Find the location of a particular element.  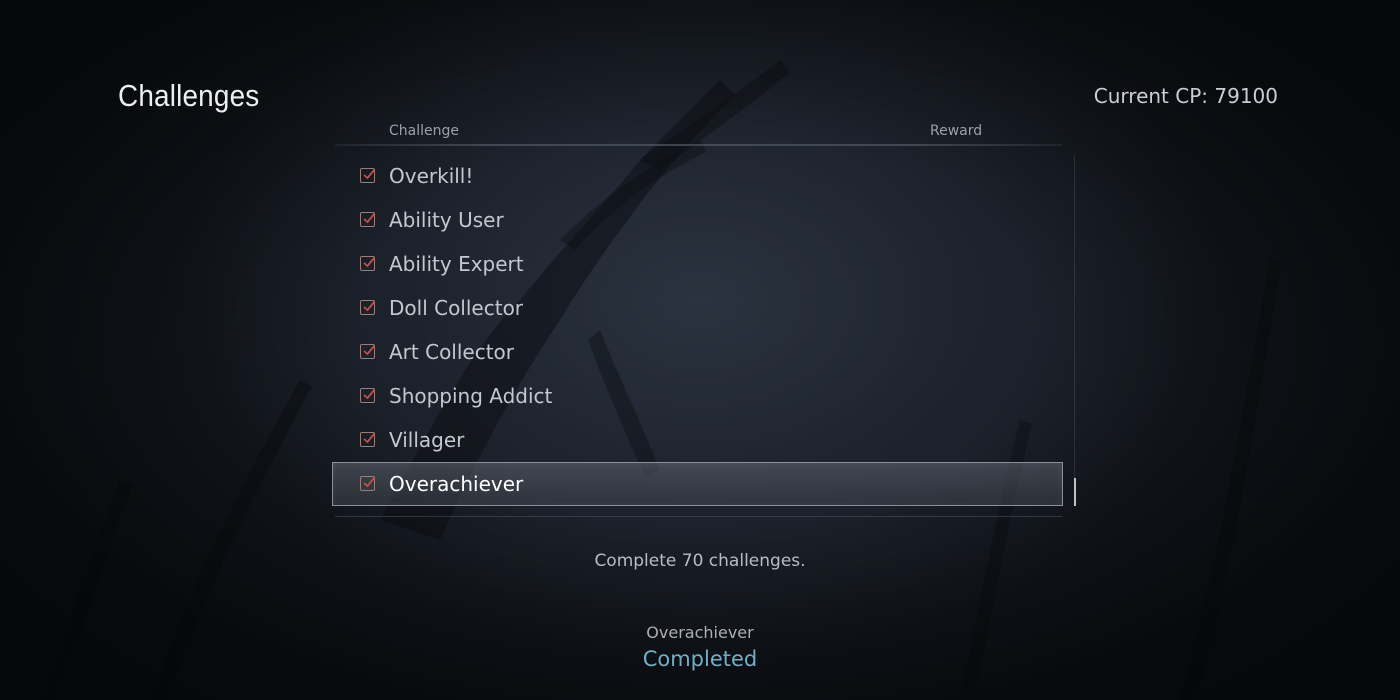

scrollbar-track is located at coordinates (1074, 330).